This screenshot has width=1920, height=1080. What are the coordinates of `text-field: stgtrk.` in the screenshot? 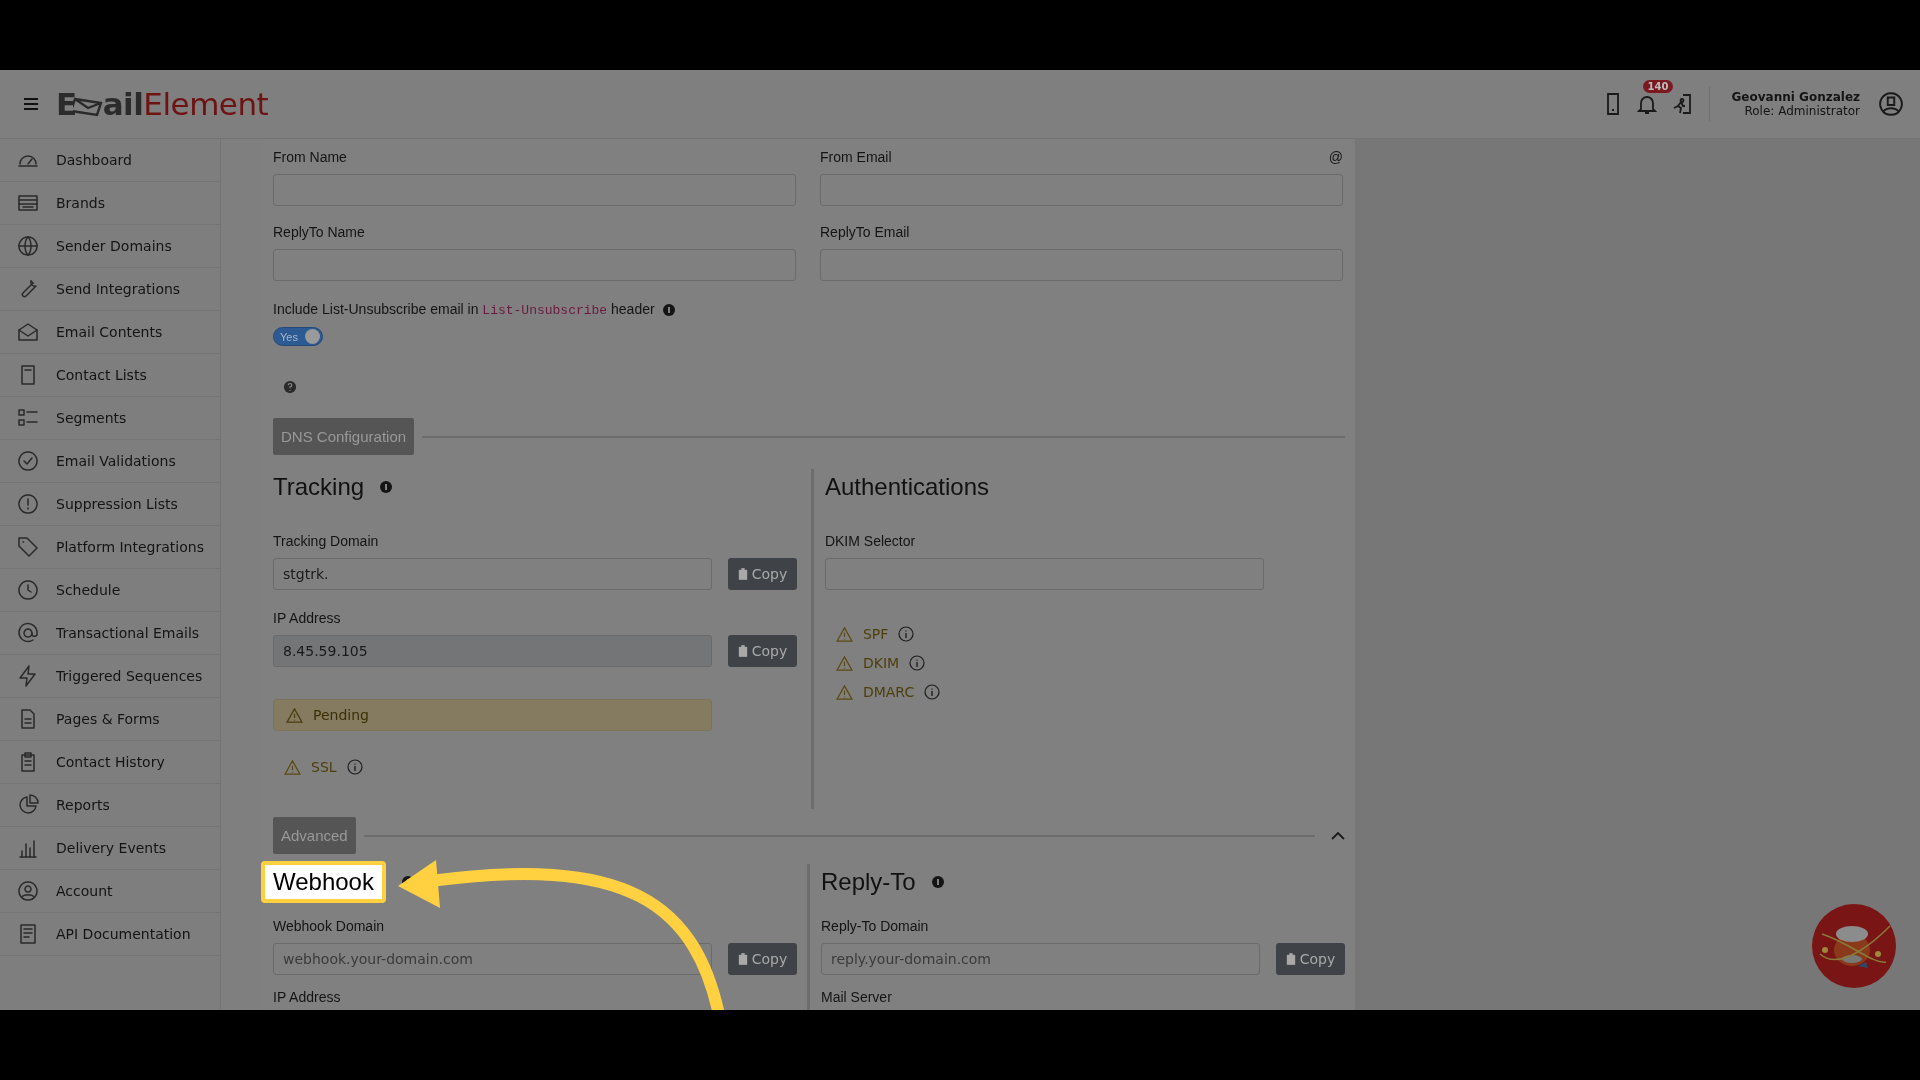 It's located at (492, 574).